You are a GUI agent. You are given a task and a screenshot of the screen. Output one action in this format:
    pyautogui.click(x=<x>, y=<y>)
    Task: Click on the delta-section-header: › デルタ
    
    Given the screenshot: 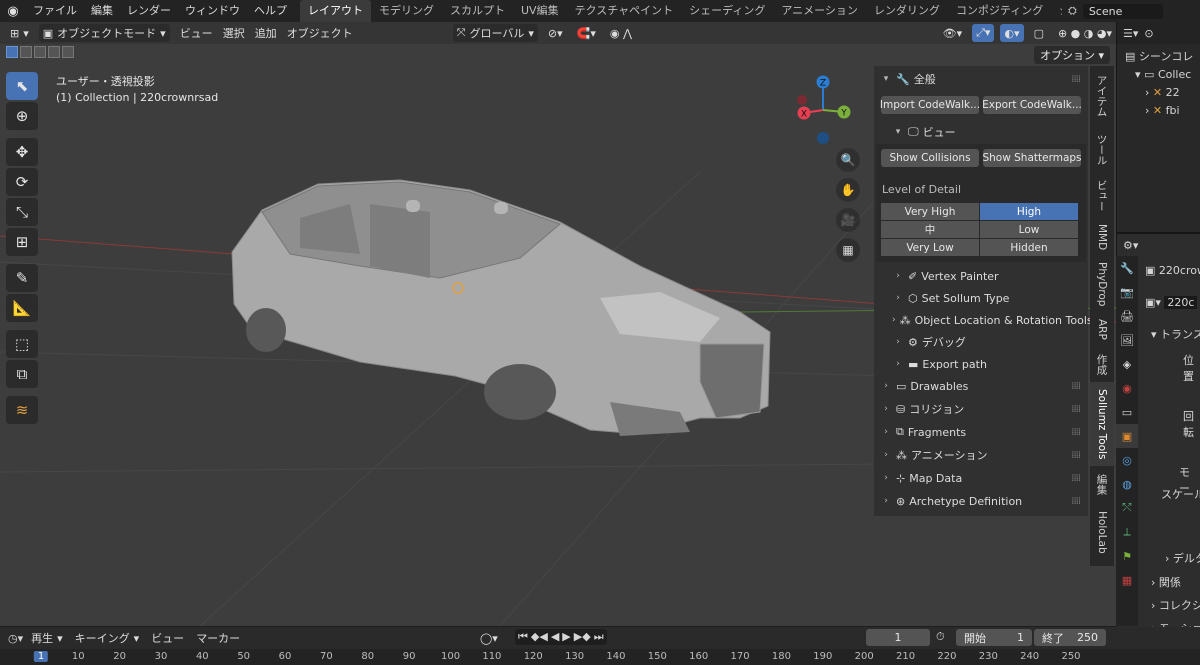 What is the action you would take?
    pyautogui.click(x=1182, y=558)
    